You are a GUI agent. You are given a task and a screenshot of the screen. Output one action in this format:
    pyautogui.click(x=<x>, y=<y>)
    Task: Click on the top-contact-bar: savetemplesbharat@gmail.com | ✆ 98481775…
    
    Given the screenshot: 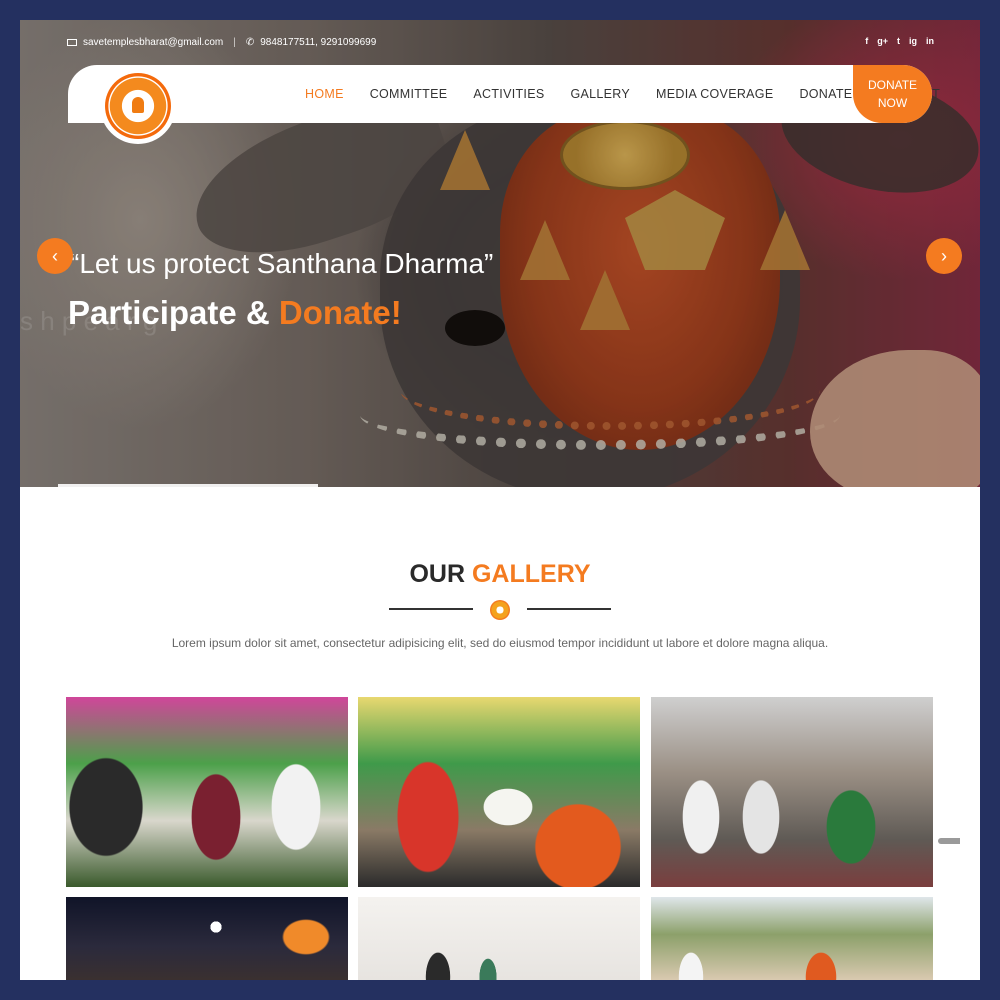 What is the action you would take?
    pyautogui.click(x=500, y=38)
    